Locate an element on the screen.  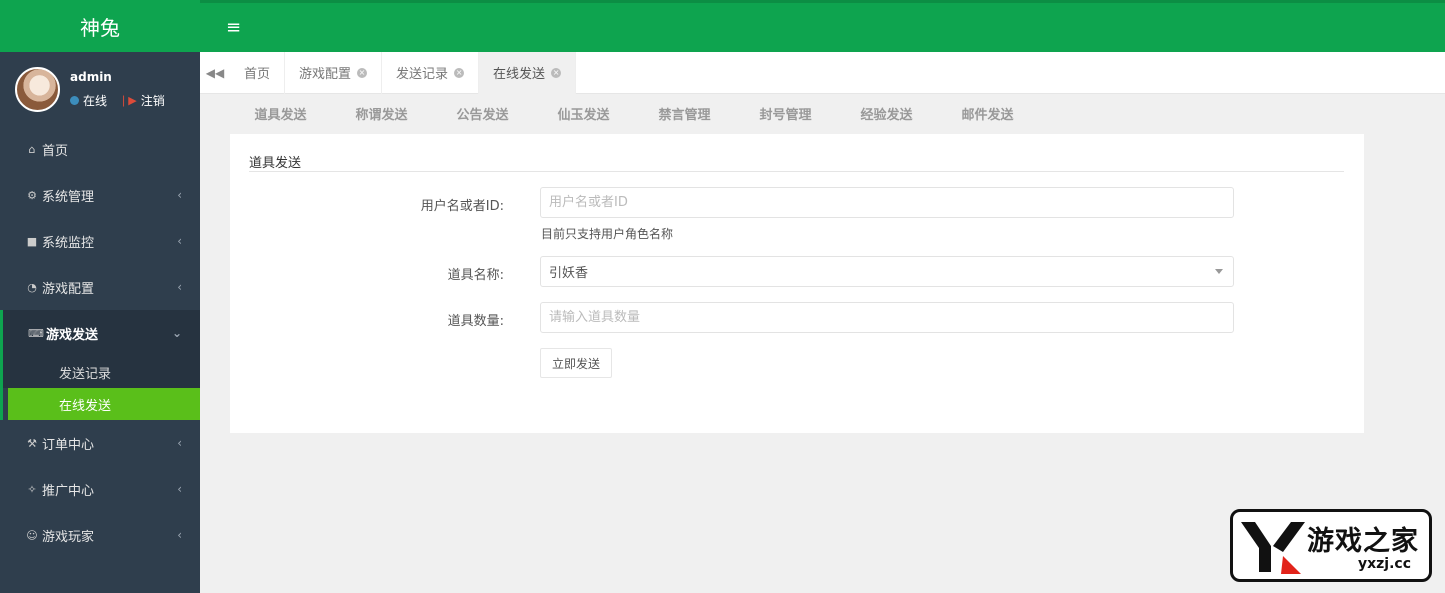
qty-label: 道具数量: is located at coordinates (475, 321).